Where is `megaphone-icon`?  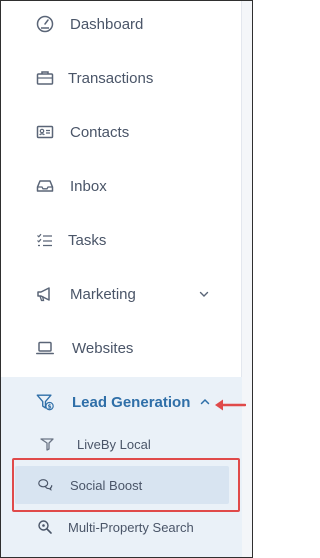
megaphone-icon is located at coordinates (45, 294).